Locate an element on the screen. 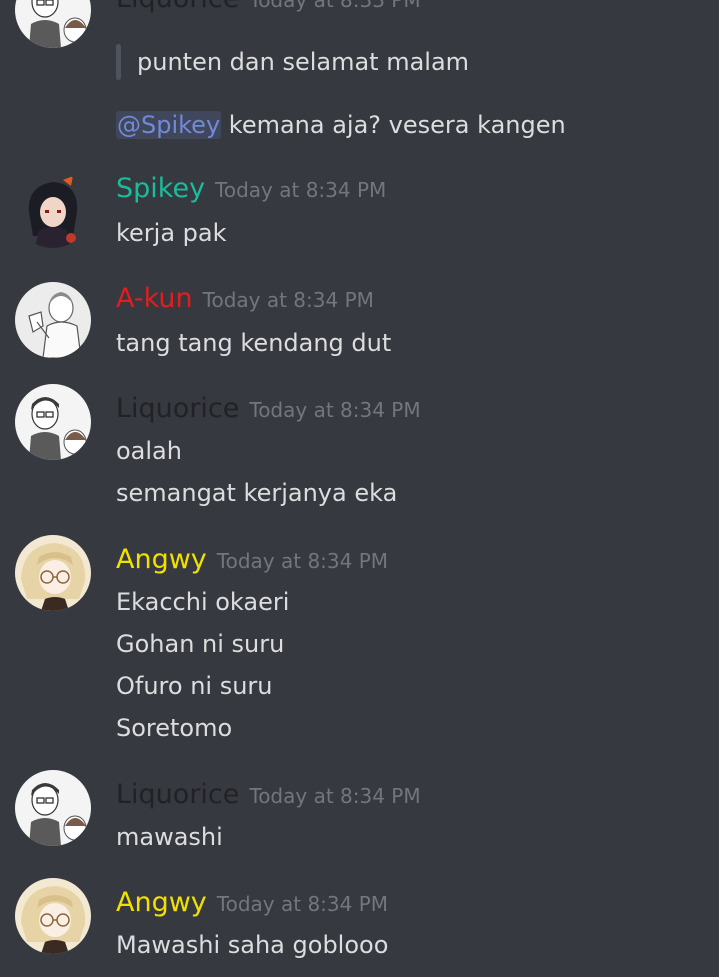 Image resolution: width=719 pixels, height=977 pixels. user-mention: @Spikey is located at coordinates (169, 125).